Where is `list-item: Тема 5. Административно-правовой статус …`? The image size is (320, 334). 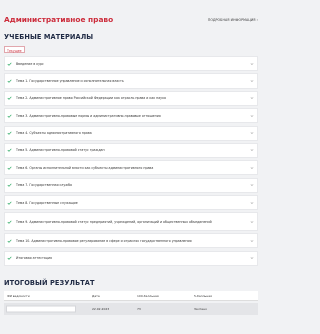 list-item: Тема 5. Административно-правовой статус … is located at coordinates (131, 150).